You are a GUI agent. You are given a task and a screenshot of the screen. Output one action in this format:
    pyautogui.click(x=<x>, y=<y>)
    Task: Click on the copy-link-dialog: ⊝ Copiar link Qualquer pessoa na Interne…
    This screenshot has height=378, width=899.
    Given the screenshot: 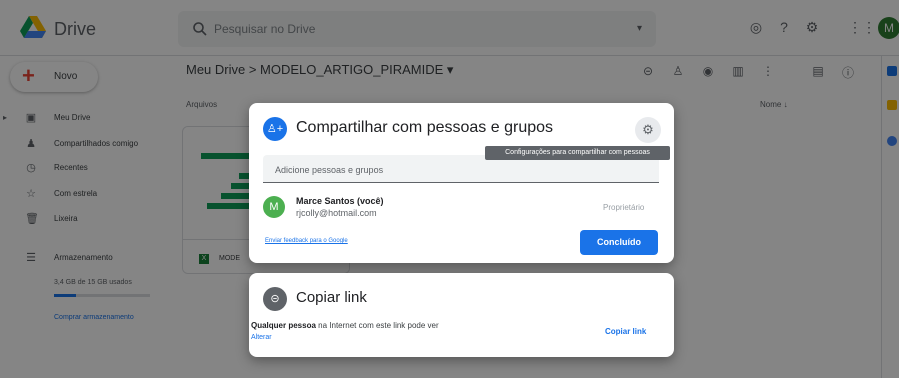 What is the action you would take?
    pyautogui.click(x=461, y=315)
    